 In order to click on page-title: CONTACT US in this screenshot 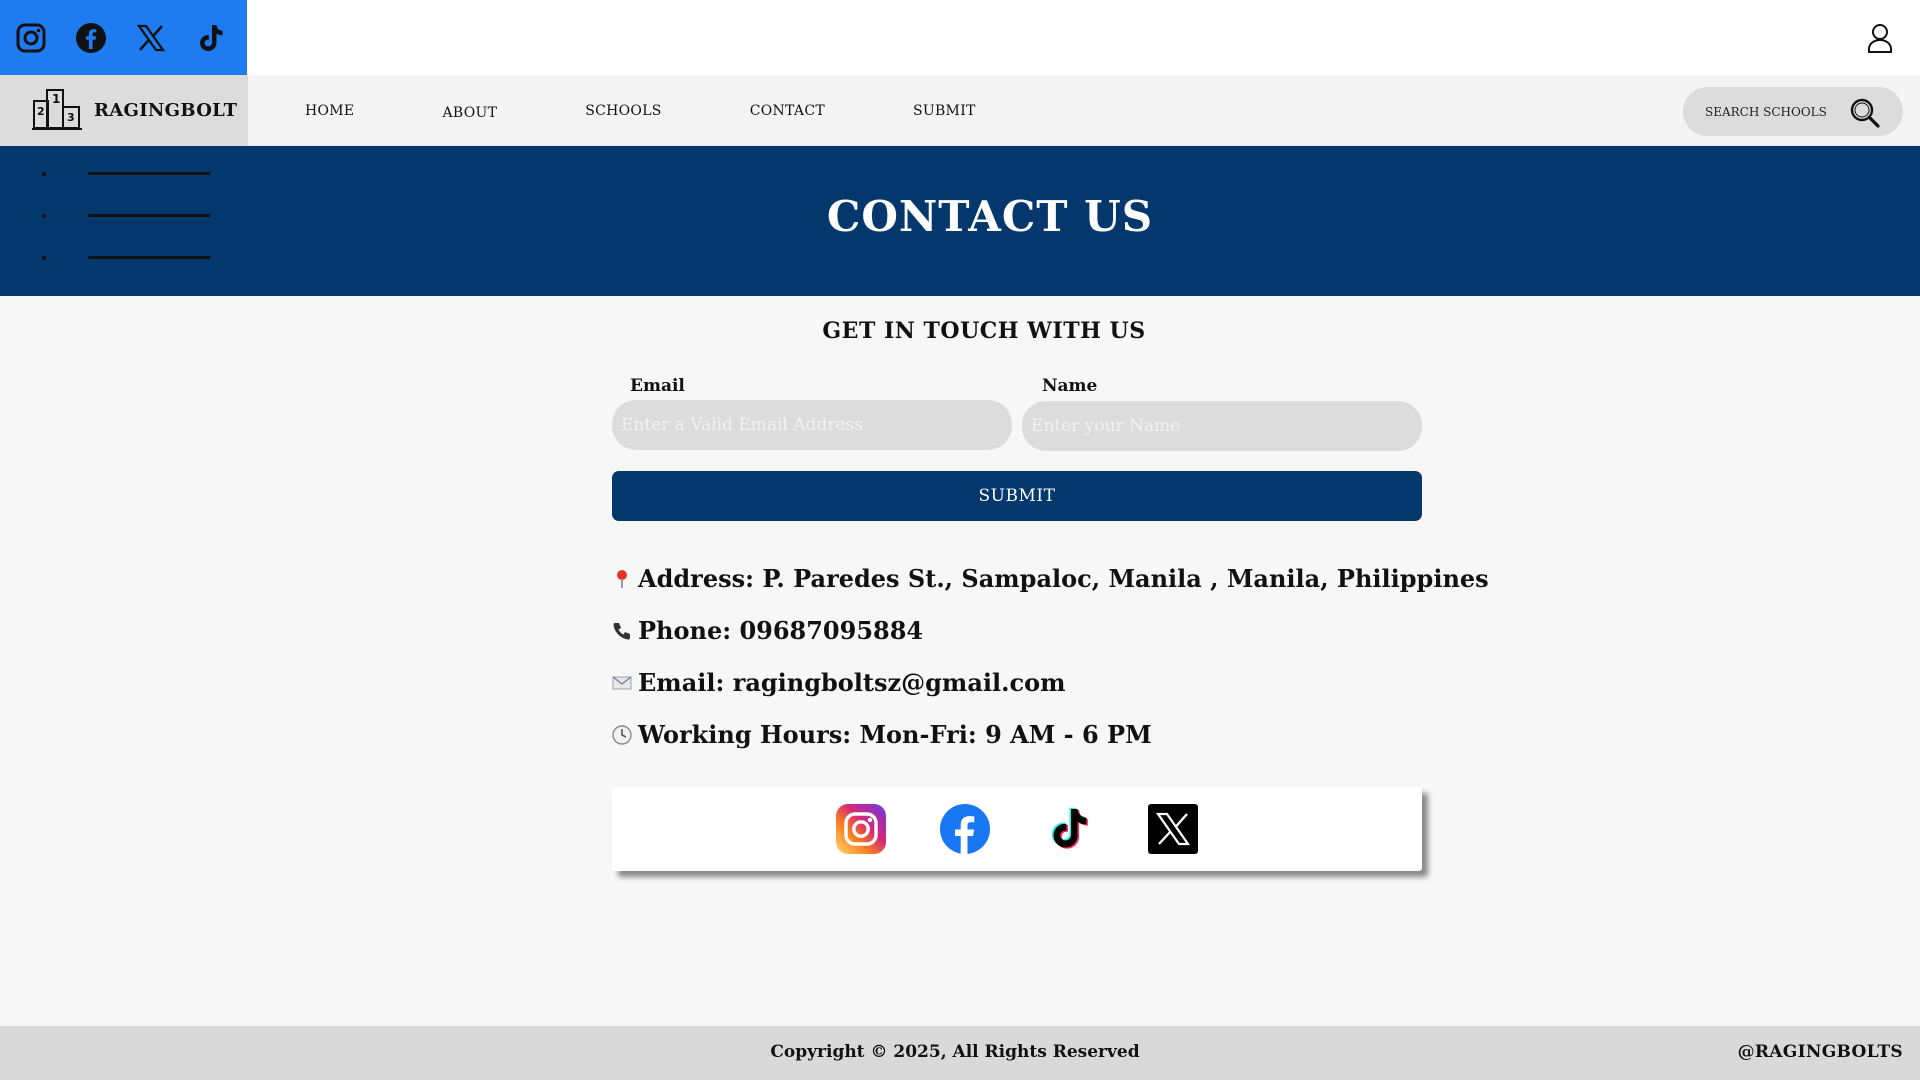, I will do `click(990, 216)`.